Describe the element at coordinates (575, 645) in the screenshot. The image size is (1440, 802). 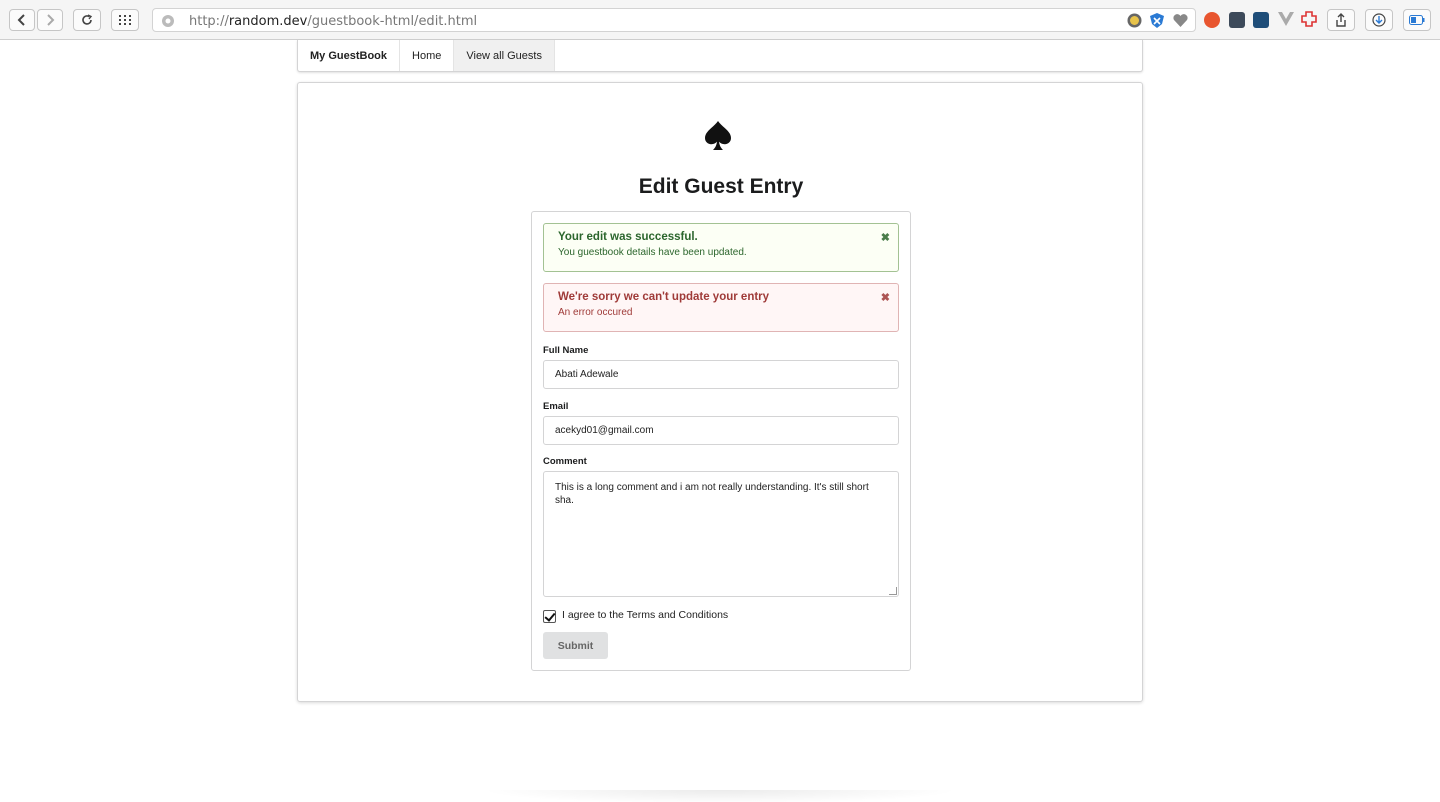
I see `submit-button: Submit` at that location.